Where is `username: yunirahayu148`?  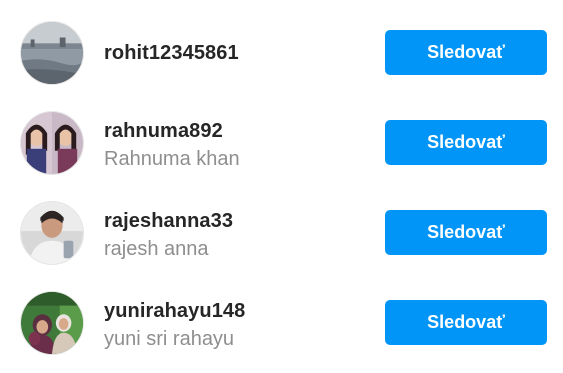 username: yunirahayu148 is located at coordinates (174, 311).